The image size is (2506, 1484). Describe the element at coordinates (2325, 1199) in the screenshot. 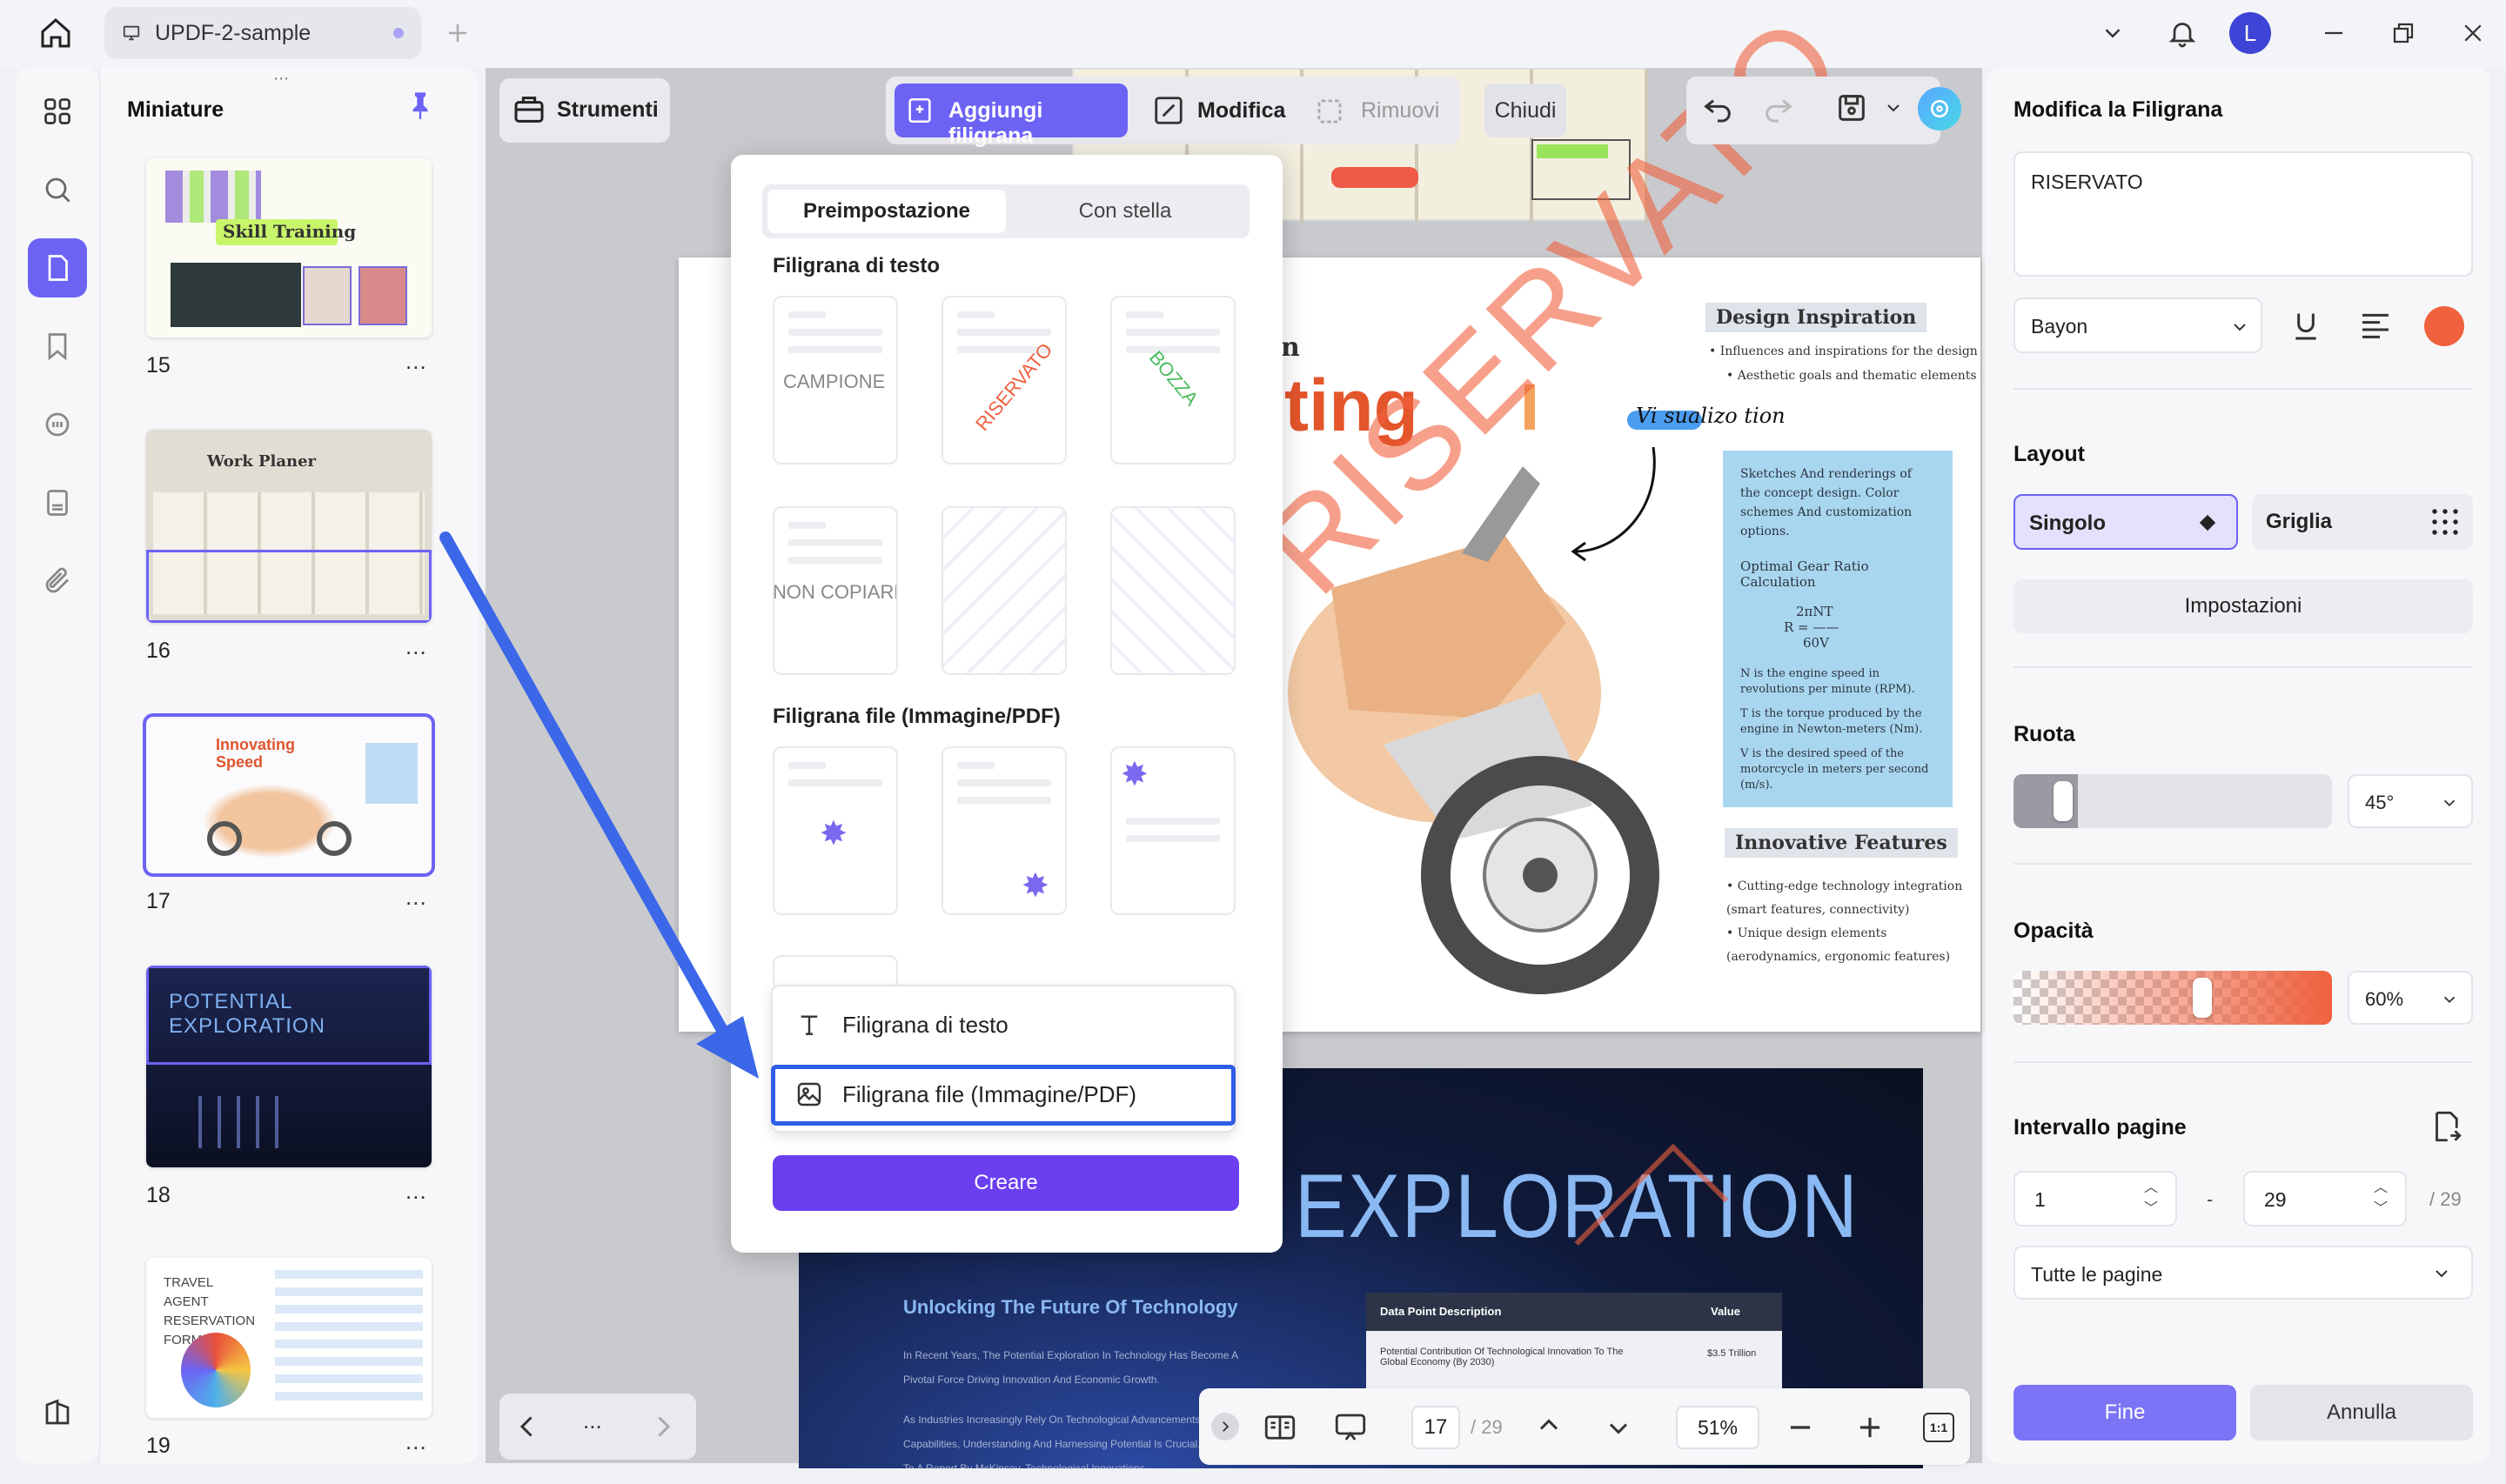

I see `page-to-input: 29 ︿ ﹀` at that location.